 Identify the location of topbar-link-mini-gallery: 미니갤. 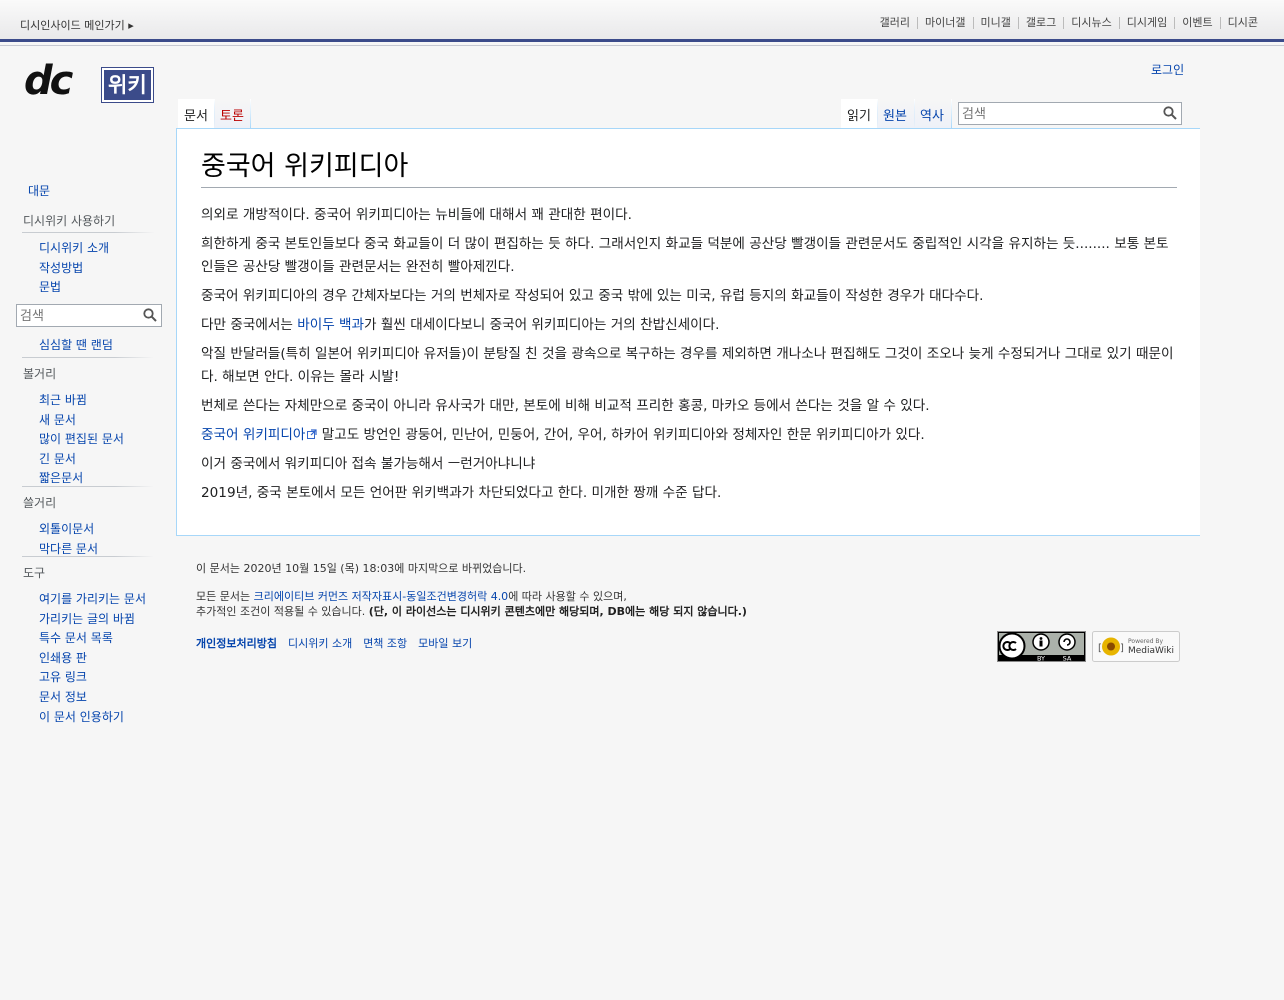
(995, 23).